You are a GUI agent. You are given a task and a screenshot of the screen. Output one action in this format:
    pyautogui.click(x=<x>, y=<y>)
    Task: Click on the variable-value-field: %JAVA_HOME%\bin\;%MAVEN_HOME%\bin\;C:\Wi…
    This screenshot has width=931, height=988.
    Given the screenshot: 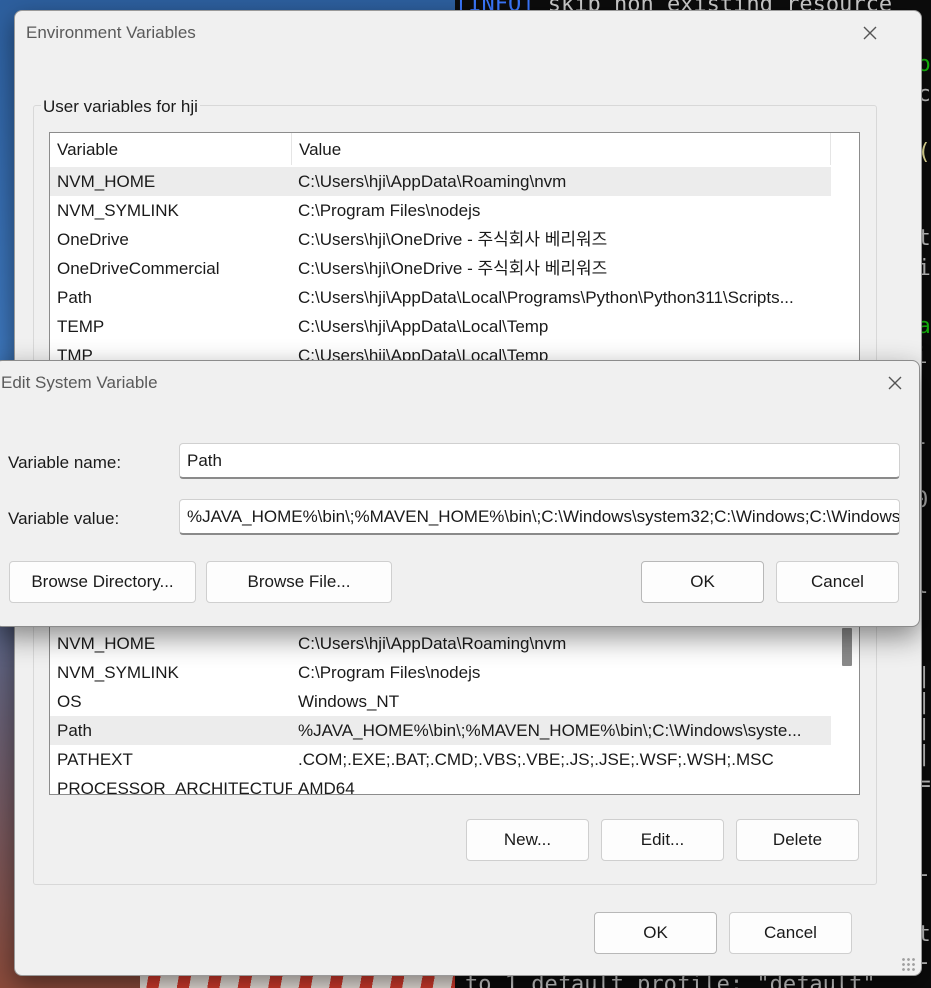 What is the action you would take?
    pyautogui.click(x=539, y=517)
    